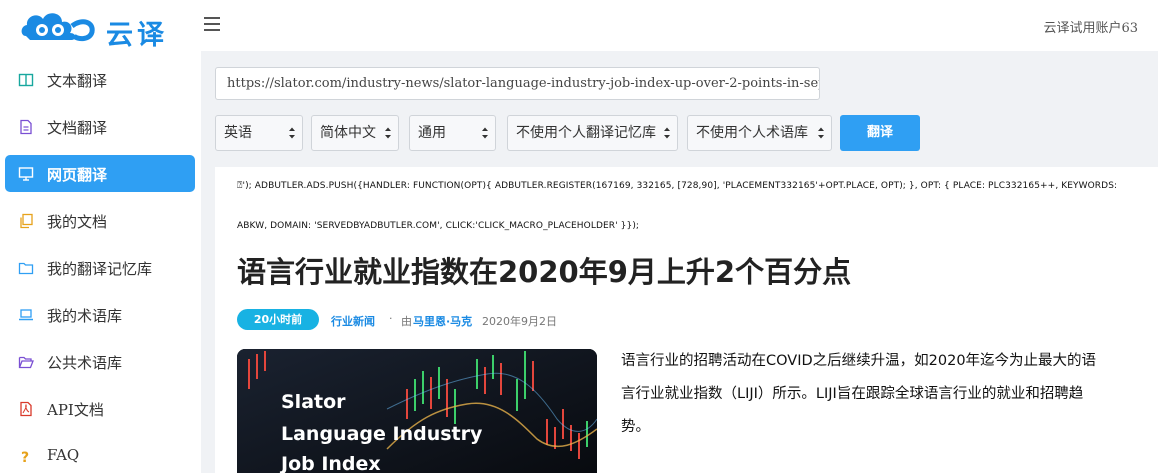 This screenshot has width=1158, height=473. I want to click on sidebar-item-web-translate: 网页翻译, so click(100, 173).